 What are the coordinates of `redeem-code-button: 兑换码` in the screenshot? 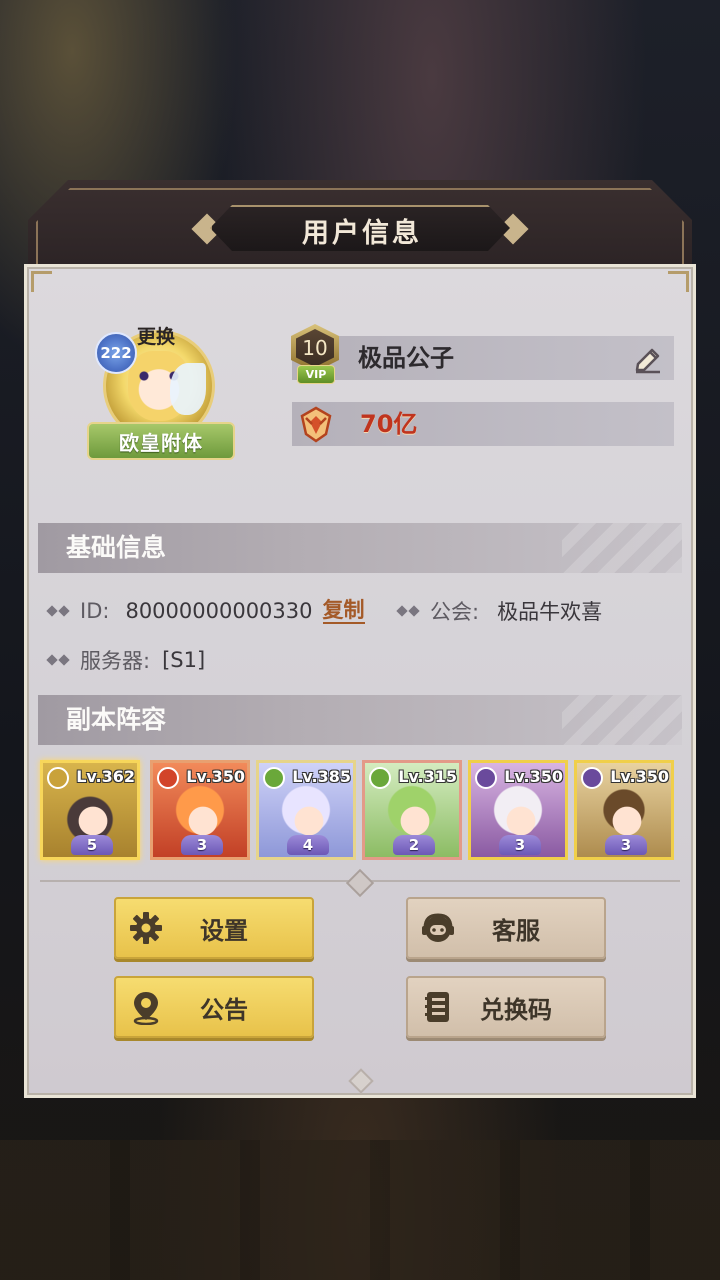 It's located at (506, 1007).